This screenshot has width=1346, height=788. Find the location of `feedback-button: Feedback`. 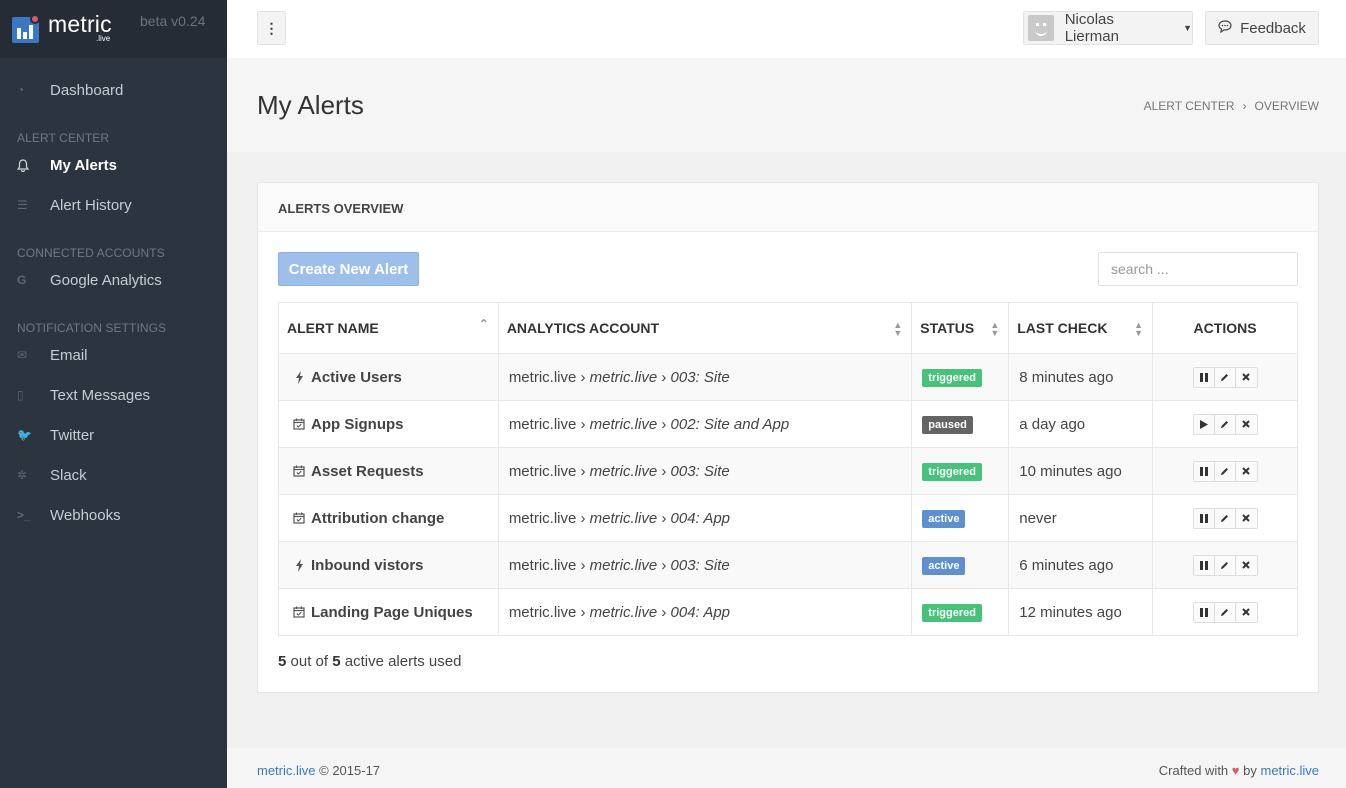

feedback-button: Feedback is located at coordinates (1262, 28).